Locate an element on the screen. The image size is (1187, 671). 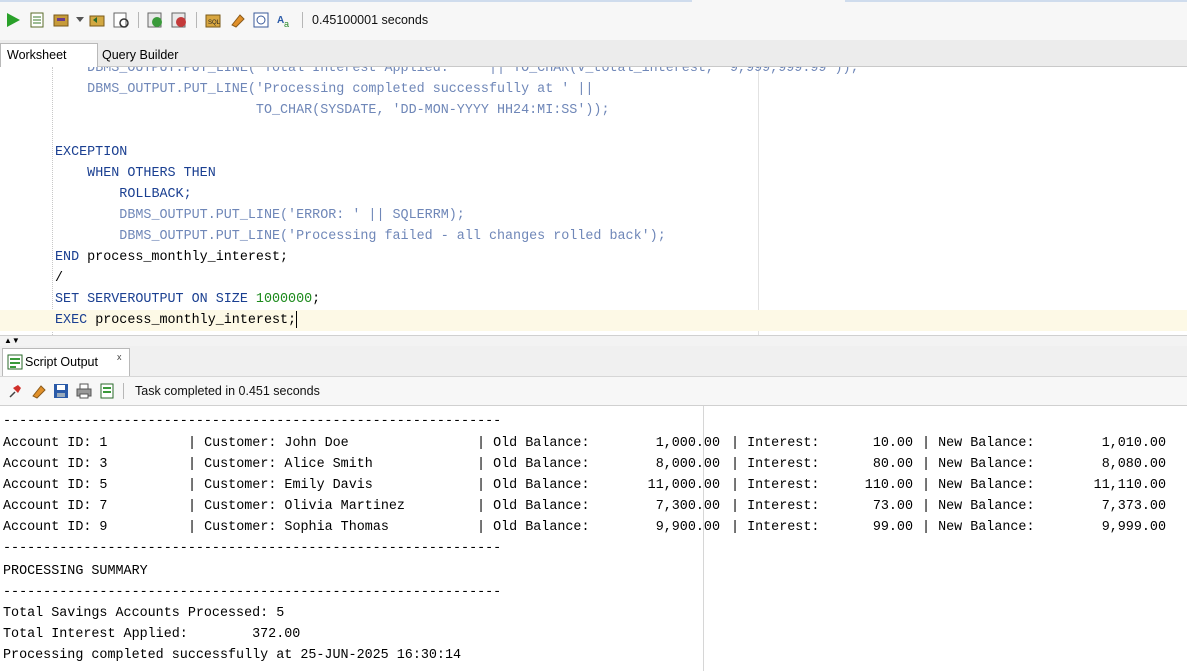
account-id: Account ID: 5 is located at coordinates (55, 485).